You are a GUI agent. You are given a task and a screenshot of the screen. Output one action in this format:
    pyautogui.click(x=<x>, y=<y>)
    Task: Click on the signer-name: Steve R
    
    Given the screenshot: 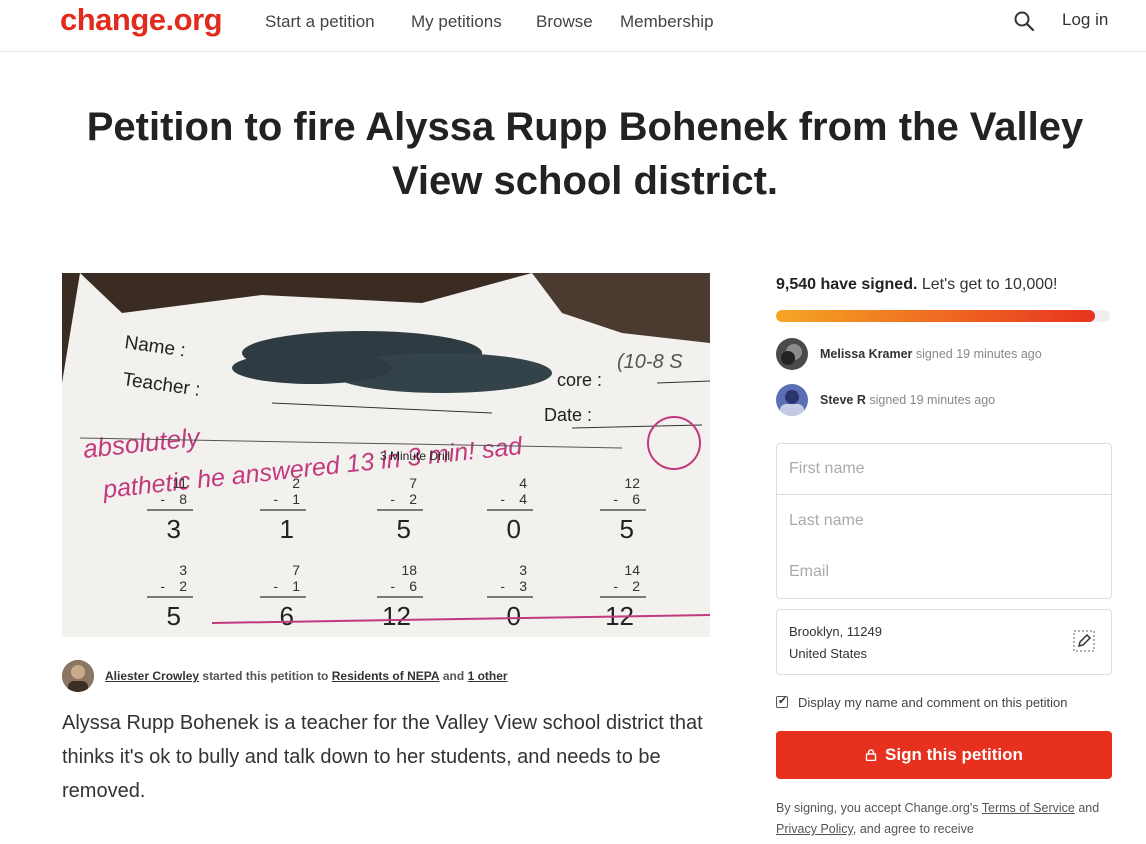 What is the action you would take?
    pyautogui.click(x=843, y=400)
    